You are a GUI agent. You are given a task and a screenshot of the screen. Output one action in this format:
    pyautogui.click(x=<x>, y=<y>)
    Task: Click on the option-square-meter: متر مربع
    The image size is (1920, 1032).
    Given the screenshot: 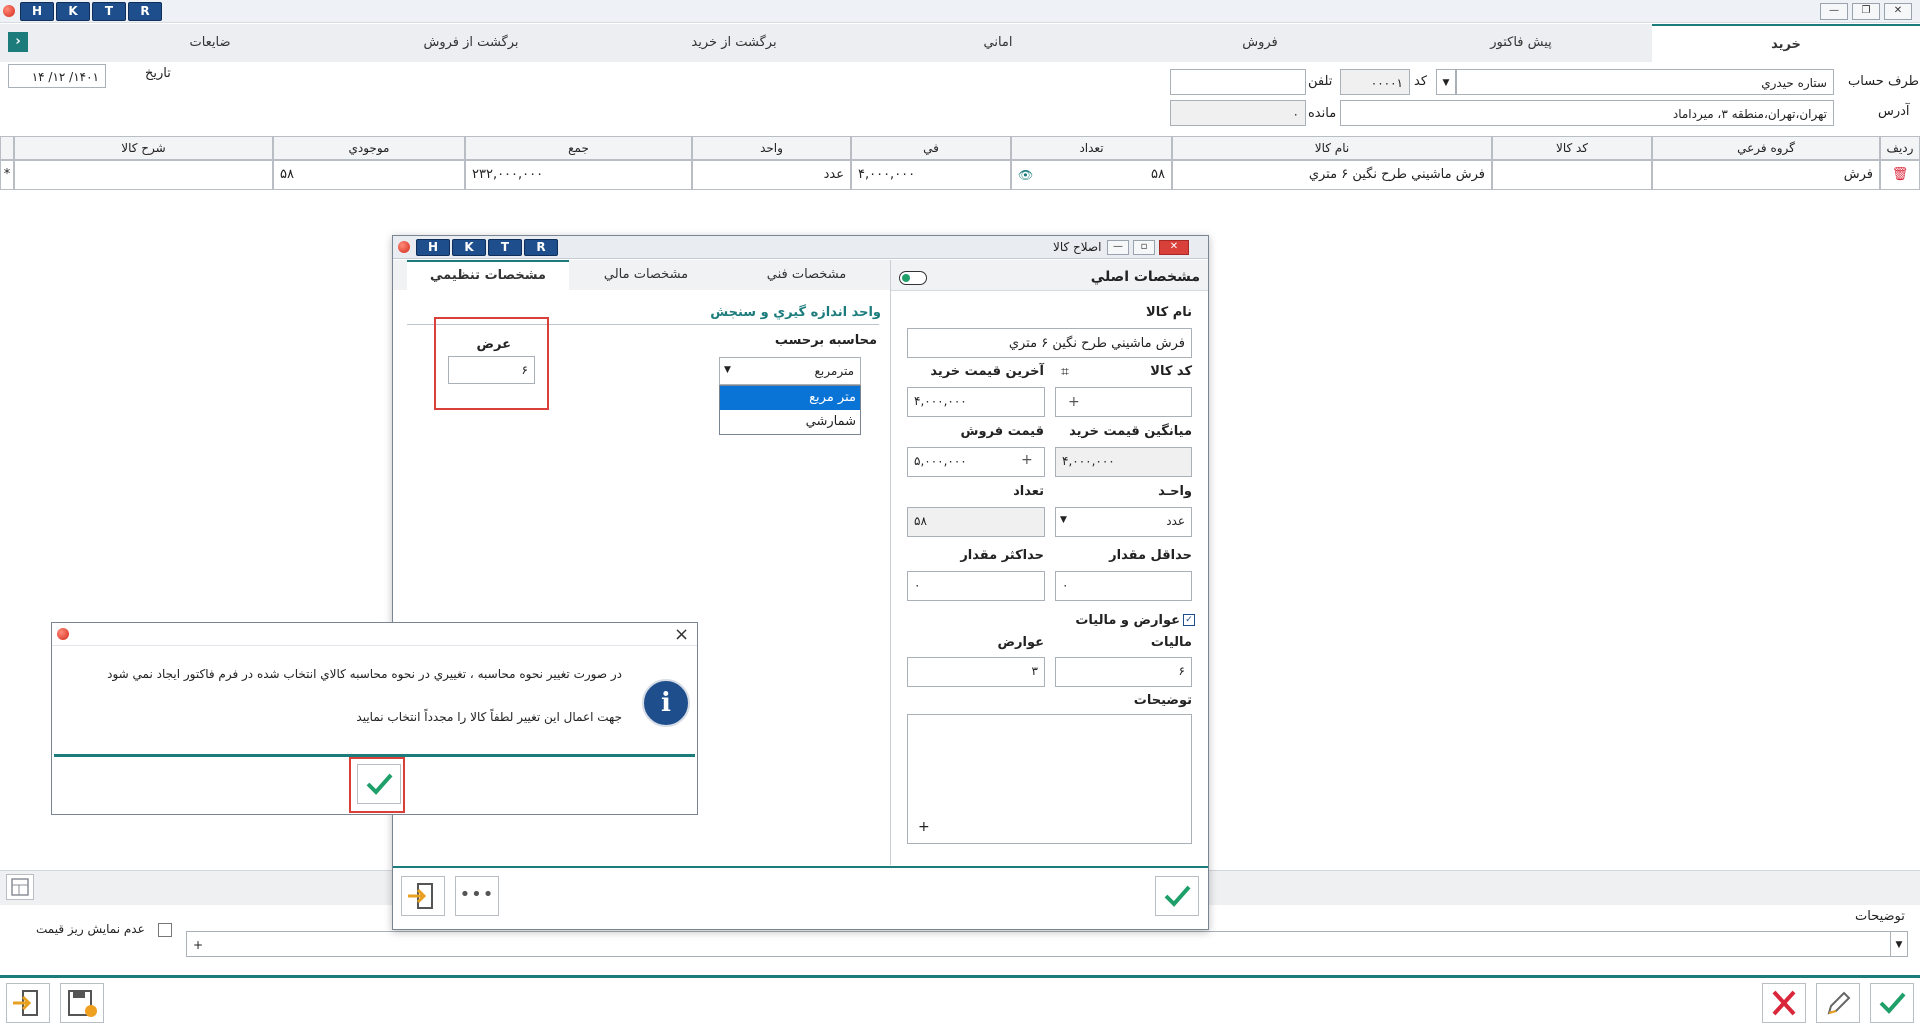 What is the action you would take?
    pyautogui.click(x=790, y=398)
    